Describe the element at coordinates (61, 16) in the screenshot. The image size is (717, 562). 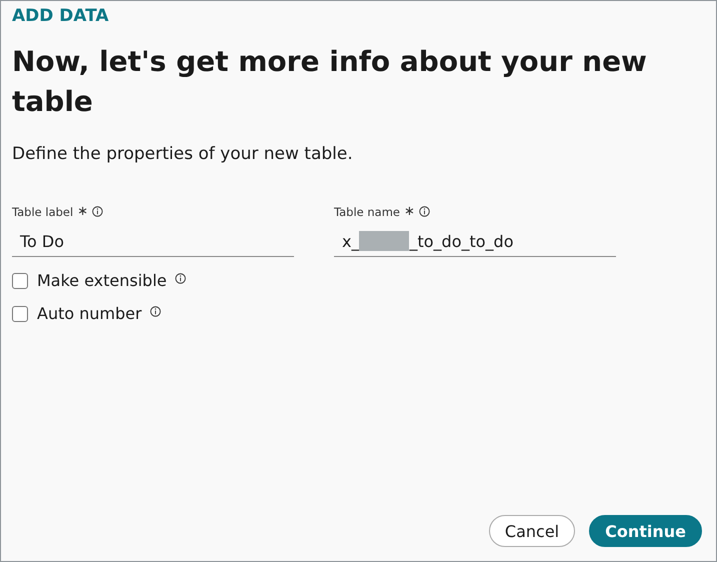
I see `dialog-kicker: ADD DATA` at that location.